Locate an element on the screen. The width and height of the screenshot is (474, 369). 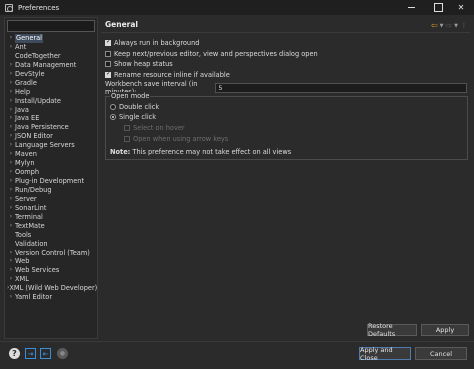
open-arrow-keys-option: Open when using arrow keys is located at coordinates (176, 138).